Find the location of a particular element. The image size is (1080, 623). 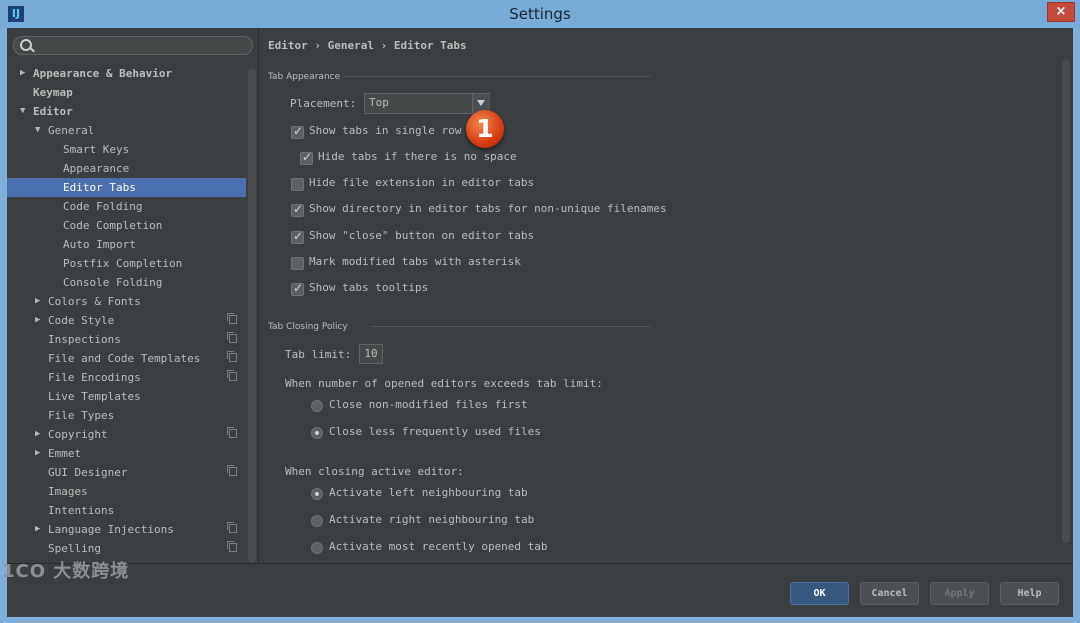

help-button: Help is located at coordinates (1029, 593).